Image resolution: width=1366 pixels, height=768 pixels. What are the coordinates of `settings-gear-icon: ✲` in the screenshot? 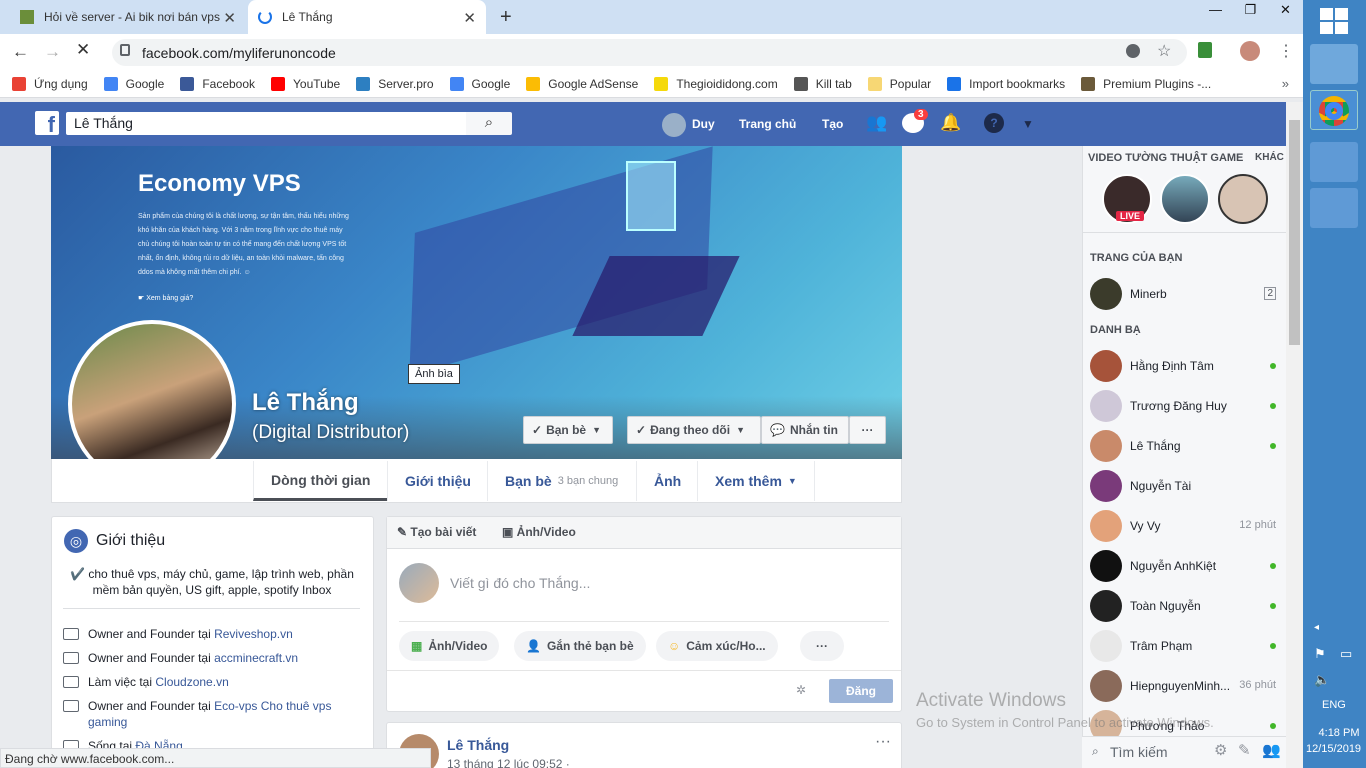 It's located at (801, 690).